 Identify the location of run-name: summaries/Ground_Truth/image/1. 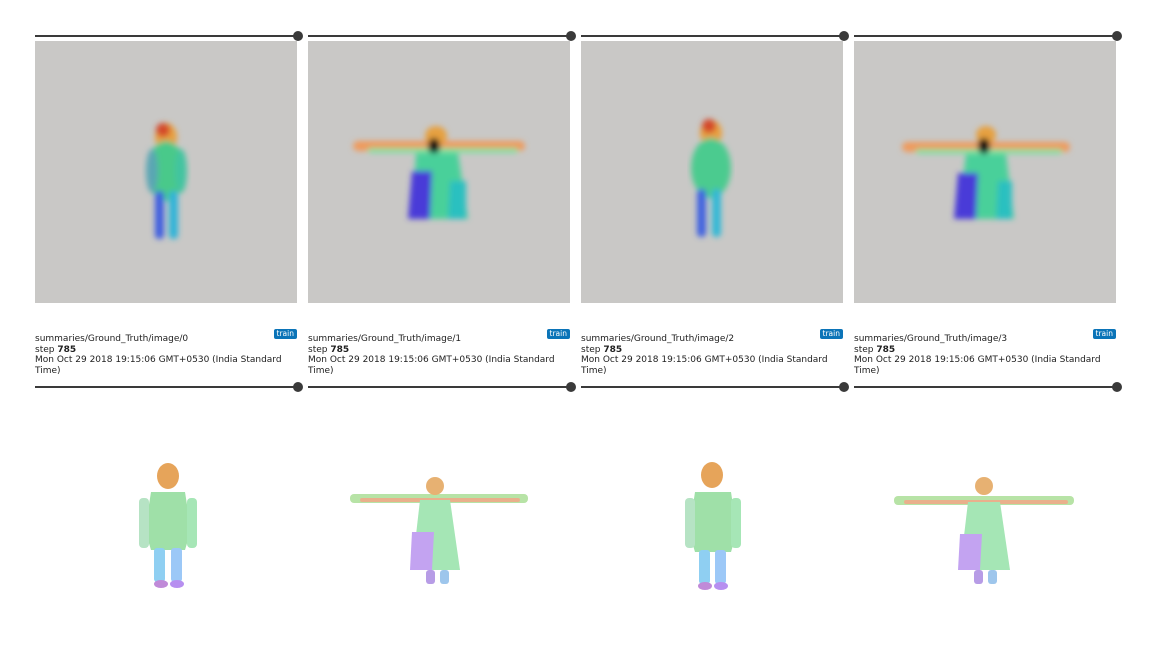
(385, 339).